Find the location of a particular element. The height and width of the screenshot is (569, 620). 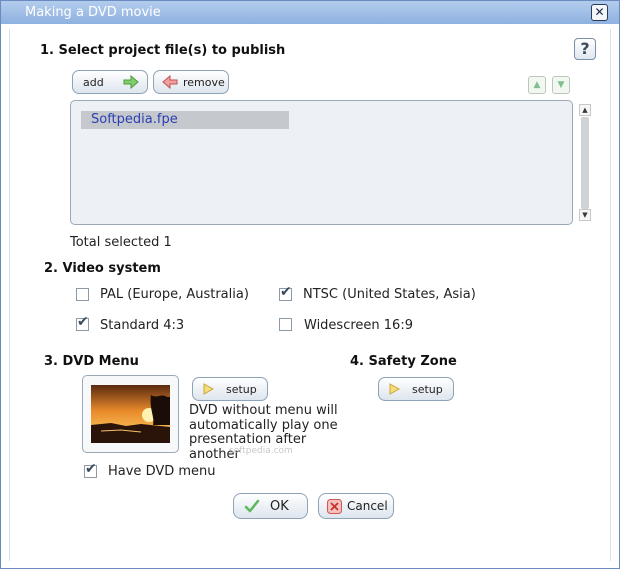

close-icon: ✕ is located at coordinates (599, 12).